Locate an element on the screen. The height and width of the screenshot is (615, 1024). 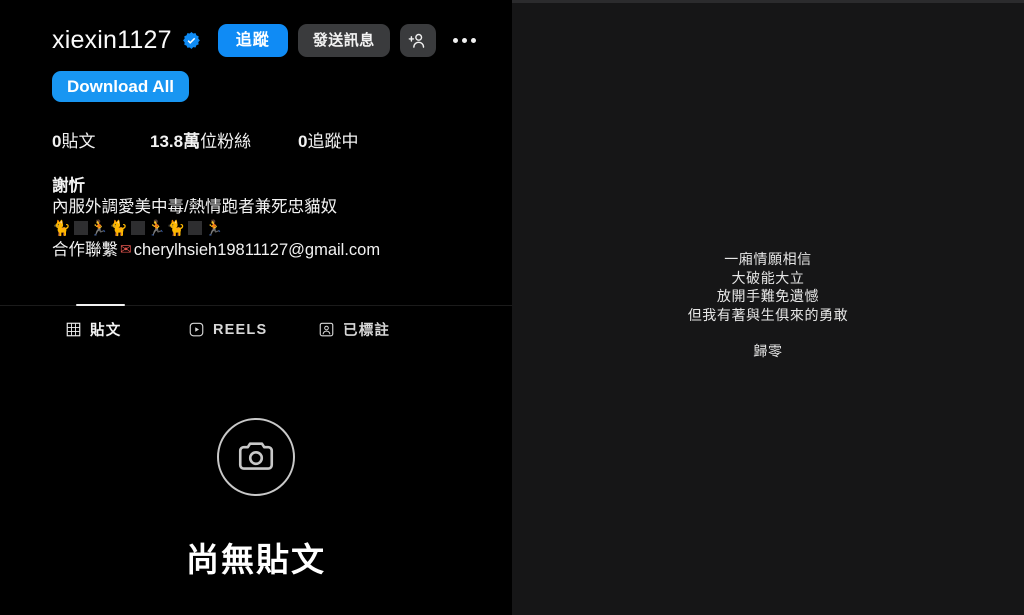
tab-posts: 貼文 is located at coordinates (127, 329).